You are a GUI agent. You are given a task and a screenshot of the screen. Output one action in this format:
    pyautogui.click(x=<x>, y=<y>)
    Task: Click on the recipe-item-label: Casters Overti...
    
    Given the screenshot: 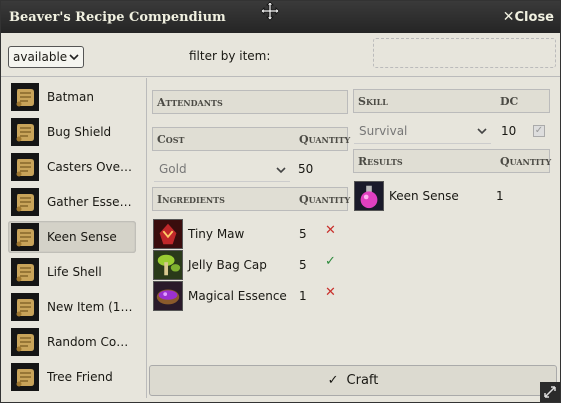 What is the action you would take?
    pyautogui.click(x=91, y=167)
    